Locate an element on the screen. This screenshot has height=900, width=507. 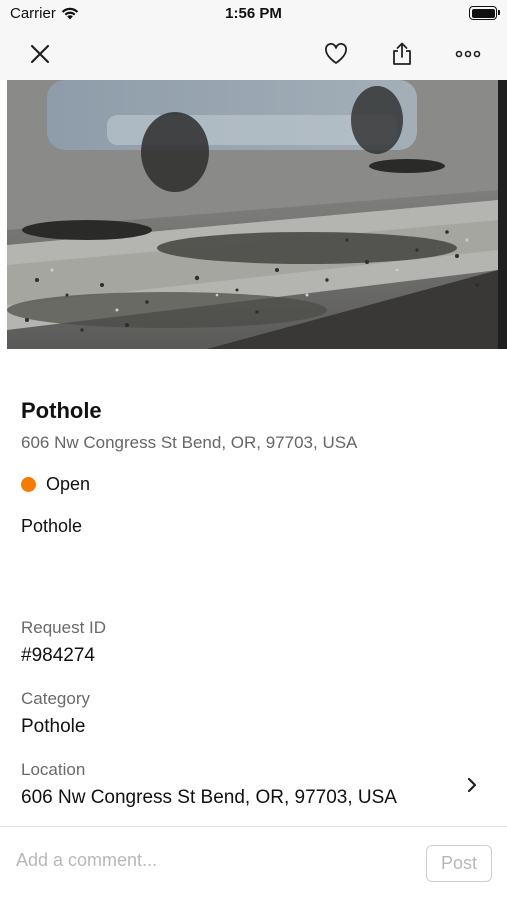
favorite-button is located at coordinates (336, 54).